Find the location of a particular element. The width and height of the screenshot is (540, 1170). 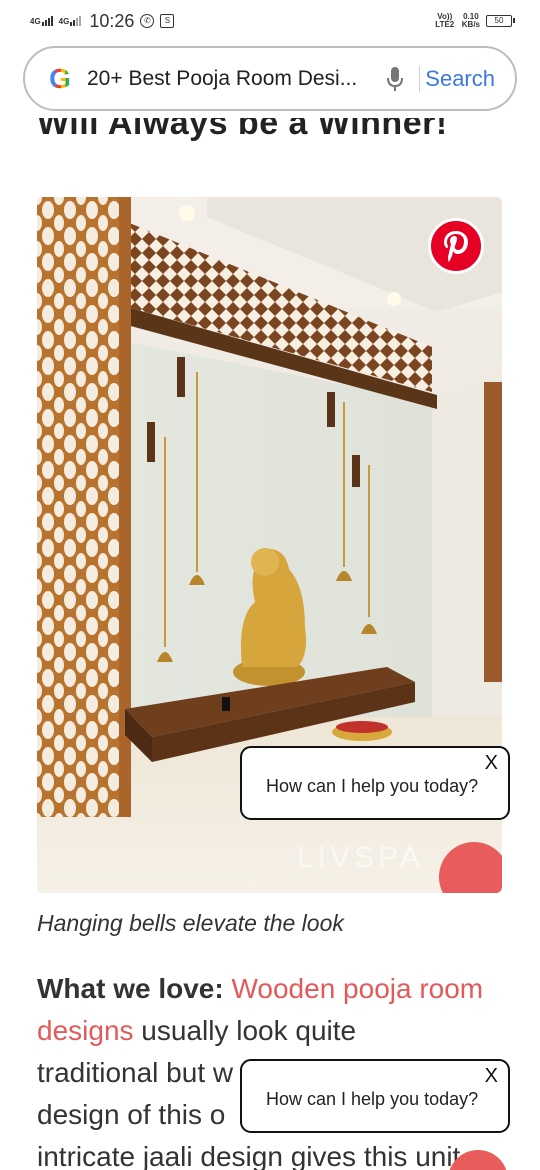

chat-popup-text-2: How can I help you today? is located at coordinates (372, 1099).